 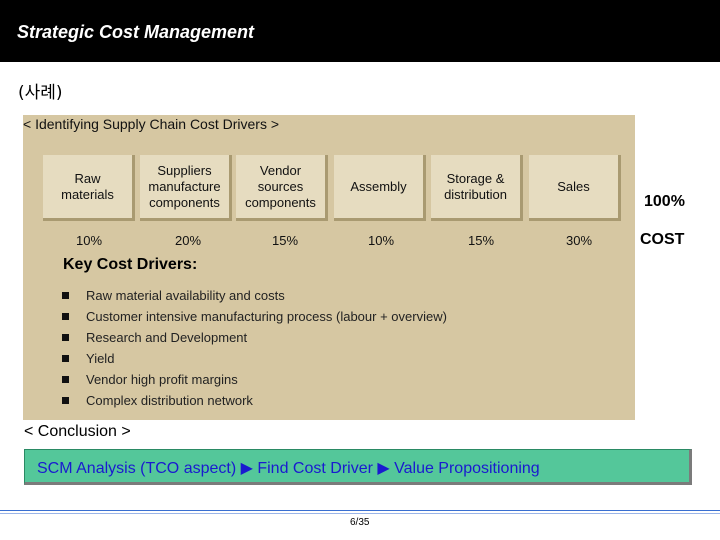 I want to click on stage-label: Assembly, so click(x=380, y=188).